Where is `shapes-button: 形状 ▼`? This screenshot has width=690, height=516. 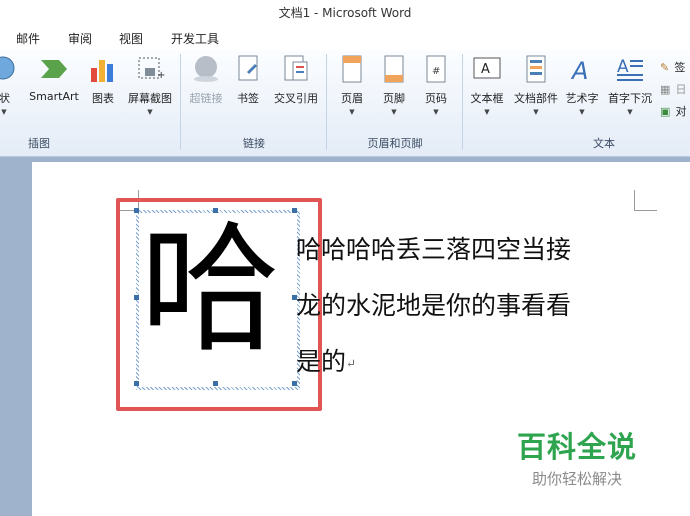
shapes-button: 形状 ▼ is located at coordinates (10, 90).